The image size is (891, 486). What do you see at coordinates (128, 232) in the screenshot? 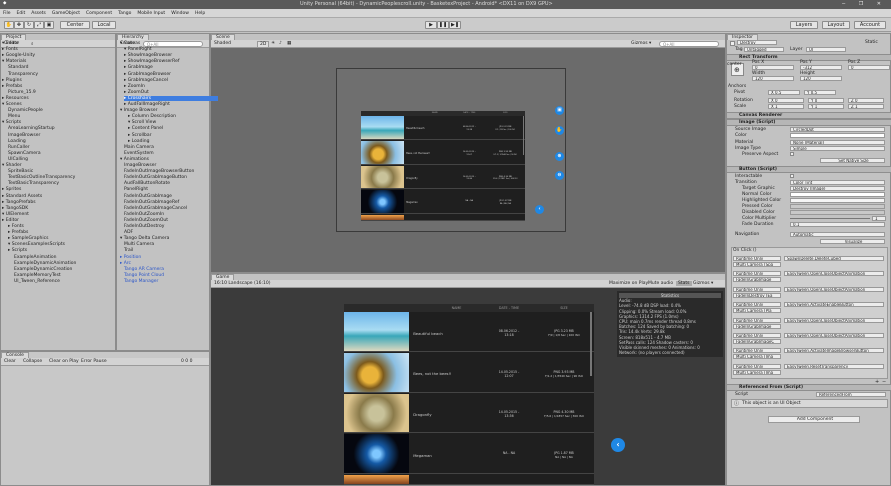
I see `hierarchy-item: ADF` at bounding box center [128, 232].